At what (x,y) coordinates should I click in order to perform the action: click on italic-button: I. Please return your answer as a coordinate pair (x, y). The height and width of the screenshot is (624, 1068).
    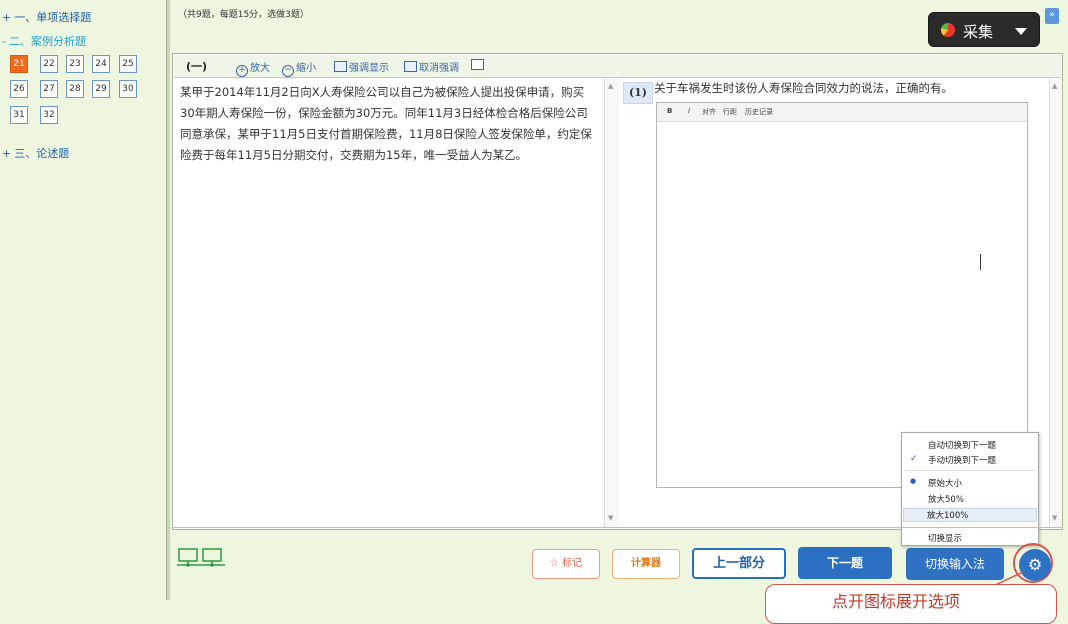
    Looking at the image, I should click on (689, 111).